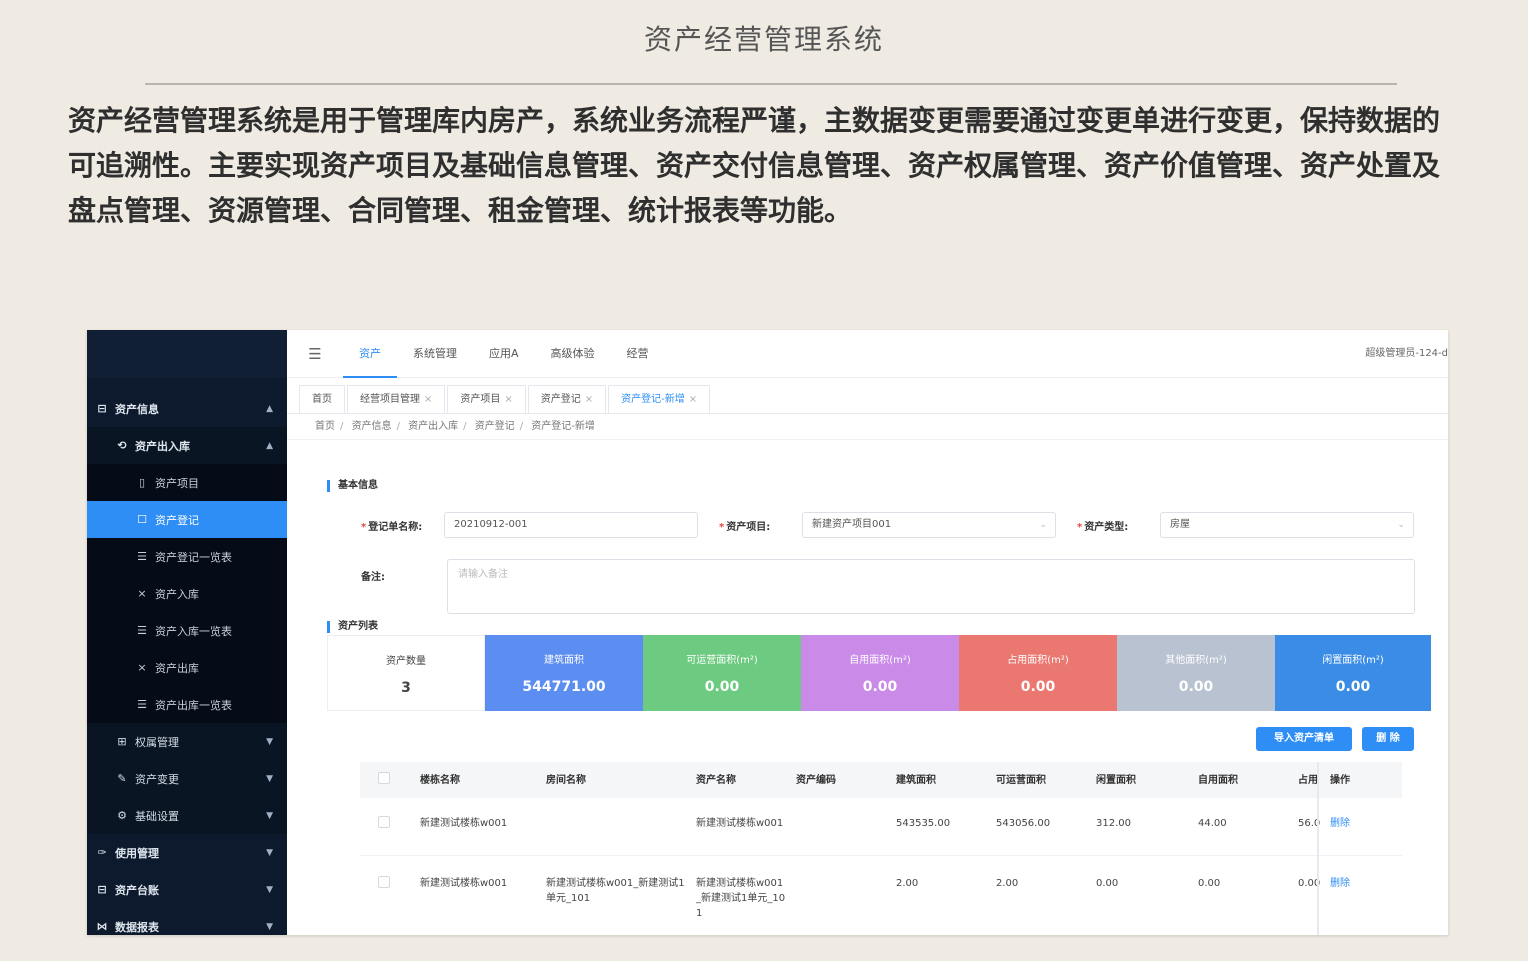  I want to click on page-tab-asset-register: 资产登记 ×, so click(567, 399).